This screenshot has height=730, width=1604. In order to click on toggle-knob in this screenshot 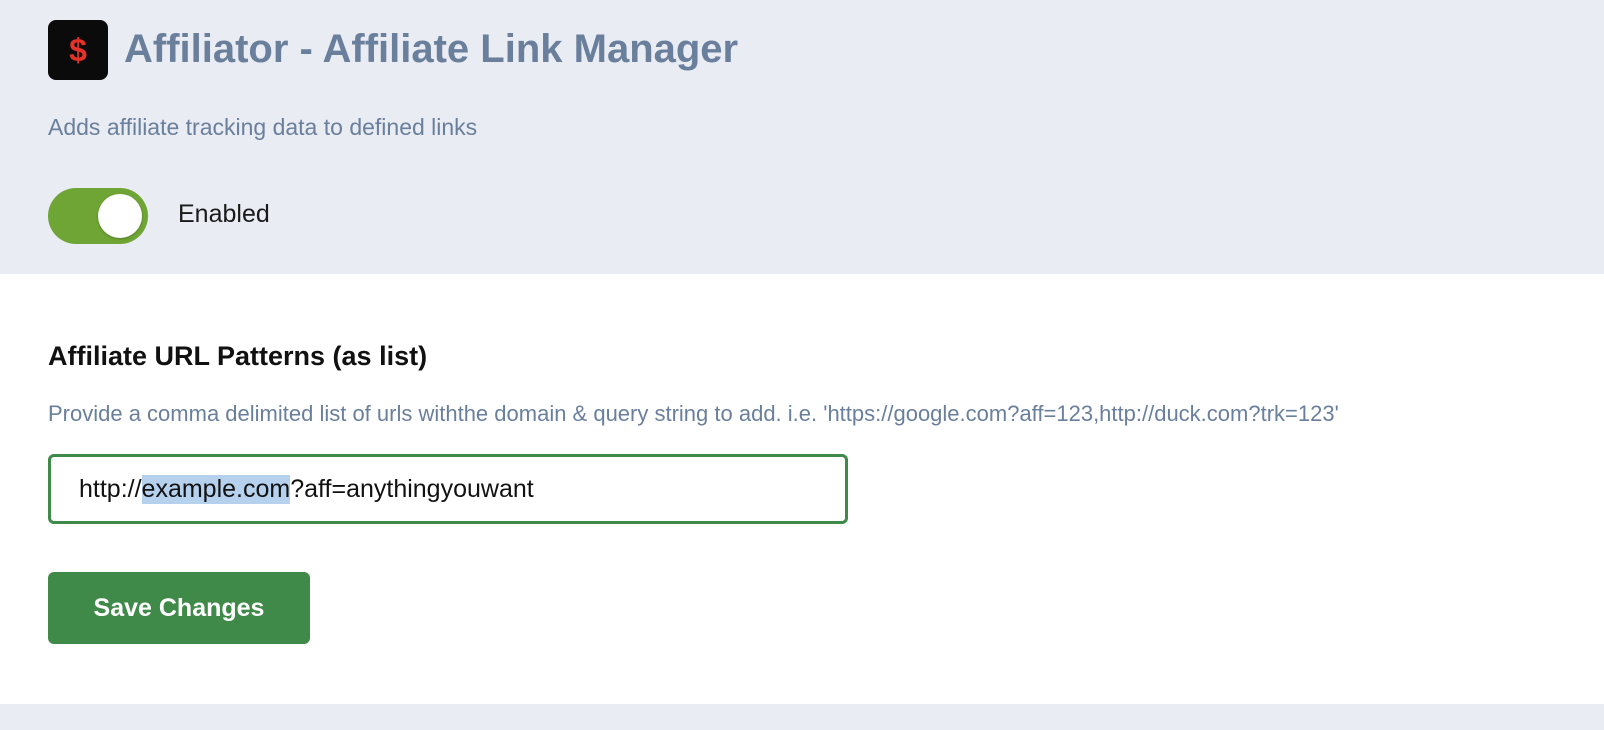, I will do `click(120, 216)`.